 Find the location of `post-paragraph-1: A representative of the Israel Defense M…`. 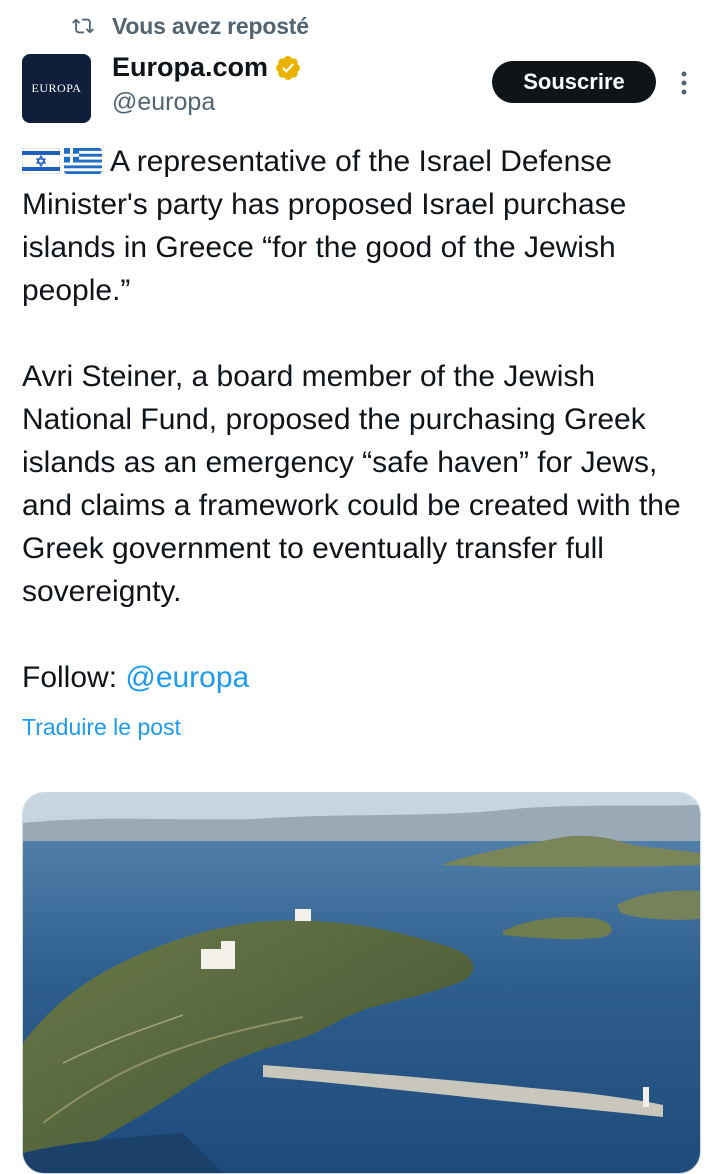

post-paragraph-1: A representative of the Israel Defense M… is located at coordinates (357, 226).